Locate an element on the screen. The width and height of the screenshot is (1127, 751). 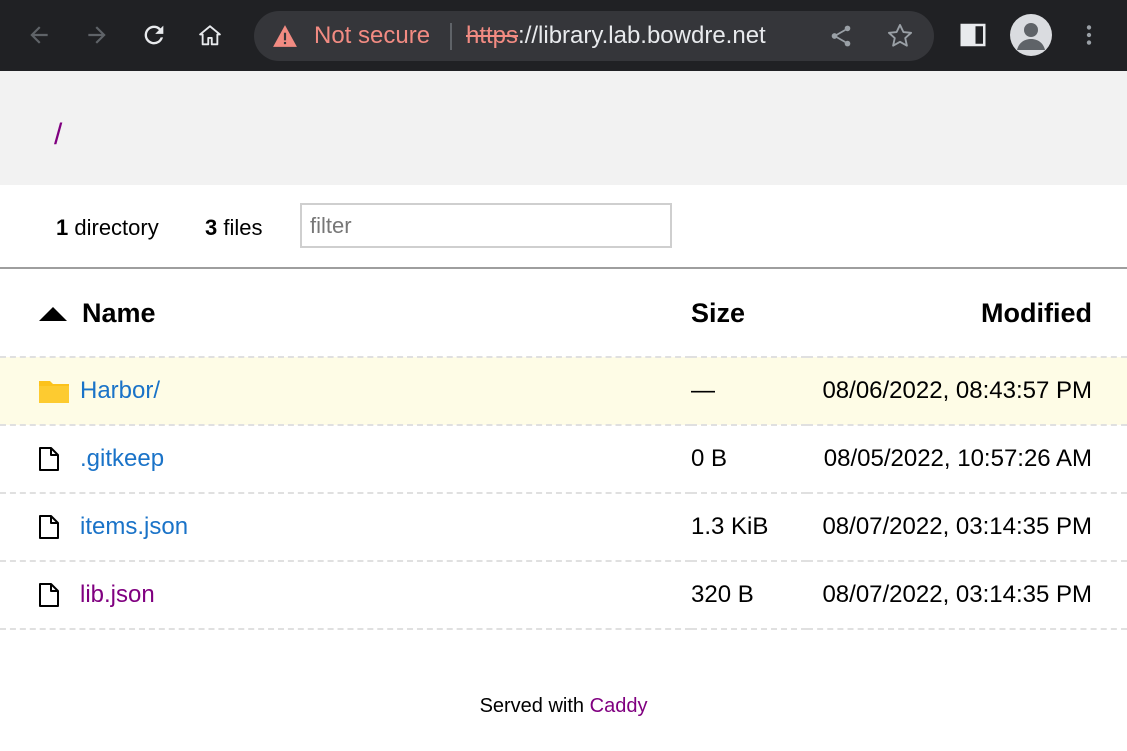
table-header-row: Name Size Modified is located at coordinates (563, 314).